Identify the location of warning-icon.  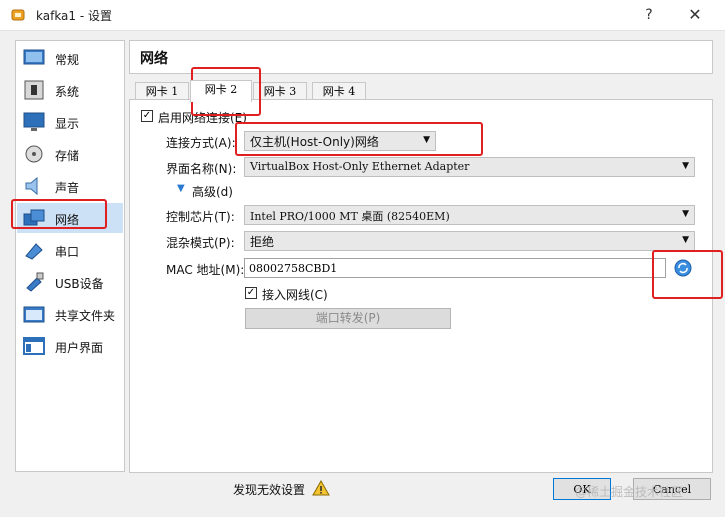
(321, 488).